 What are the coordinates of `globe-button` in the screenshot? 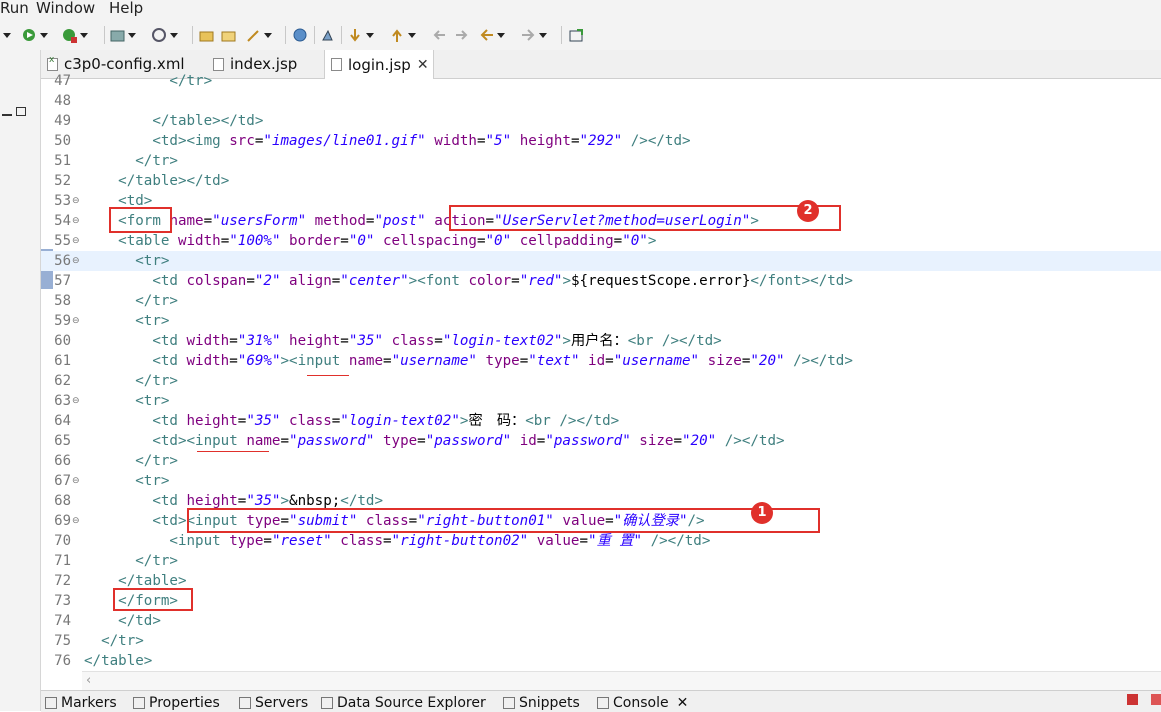 It's located at (300, 35).